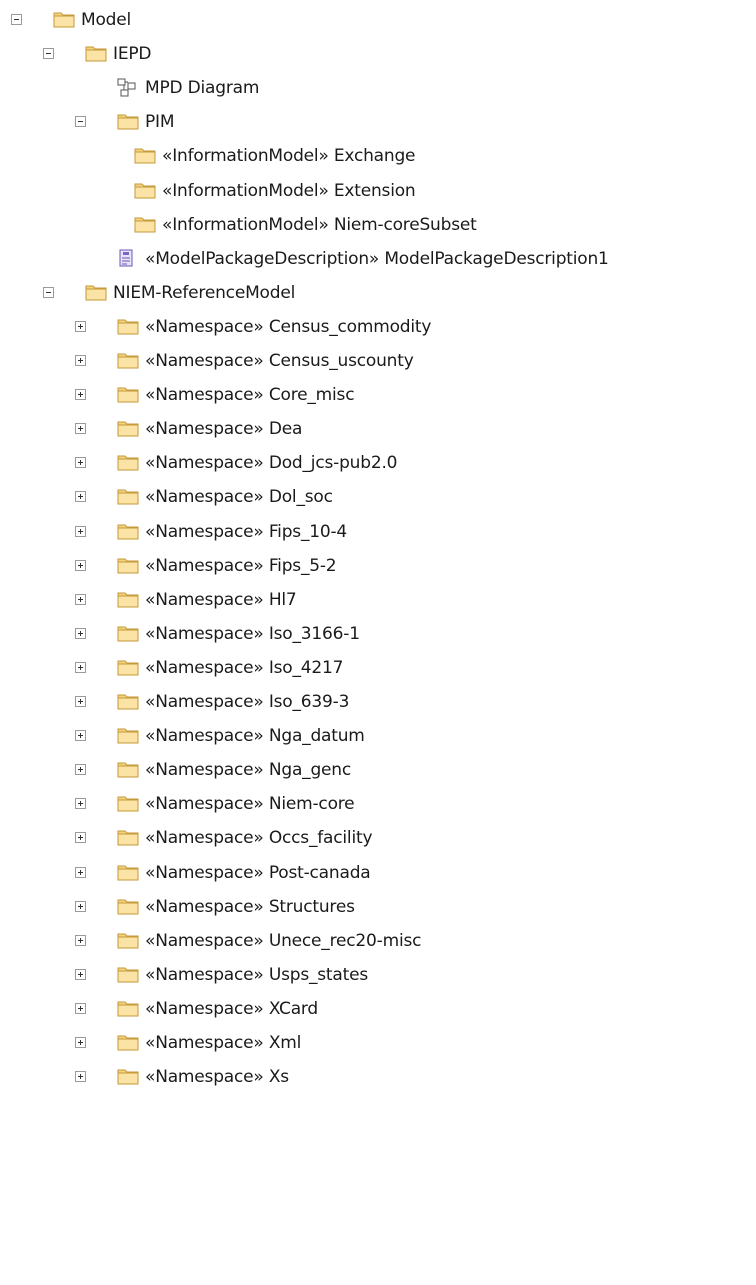 The height and width of the screenshot is (1285, 756). Describe the element at coordinates (378, 600) in the screenshot. I see `tree-node-namespace-hl7: «Namespace» Hl7` at that location.